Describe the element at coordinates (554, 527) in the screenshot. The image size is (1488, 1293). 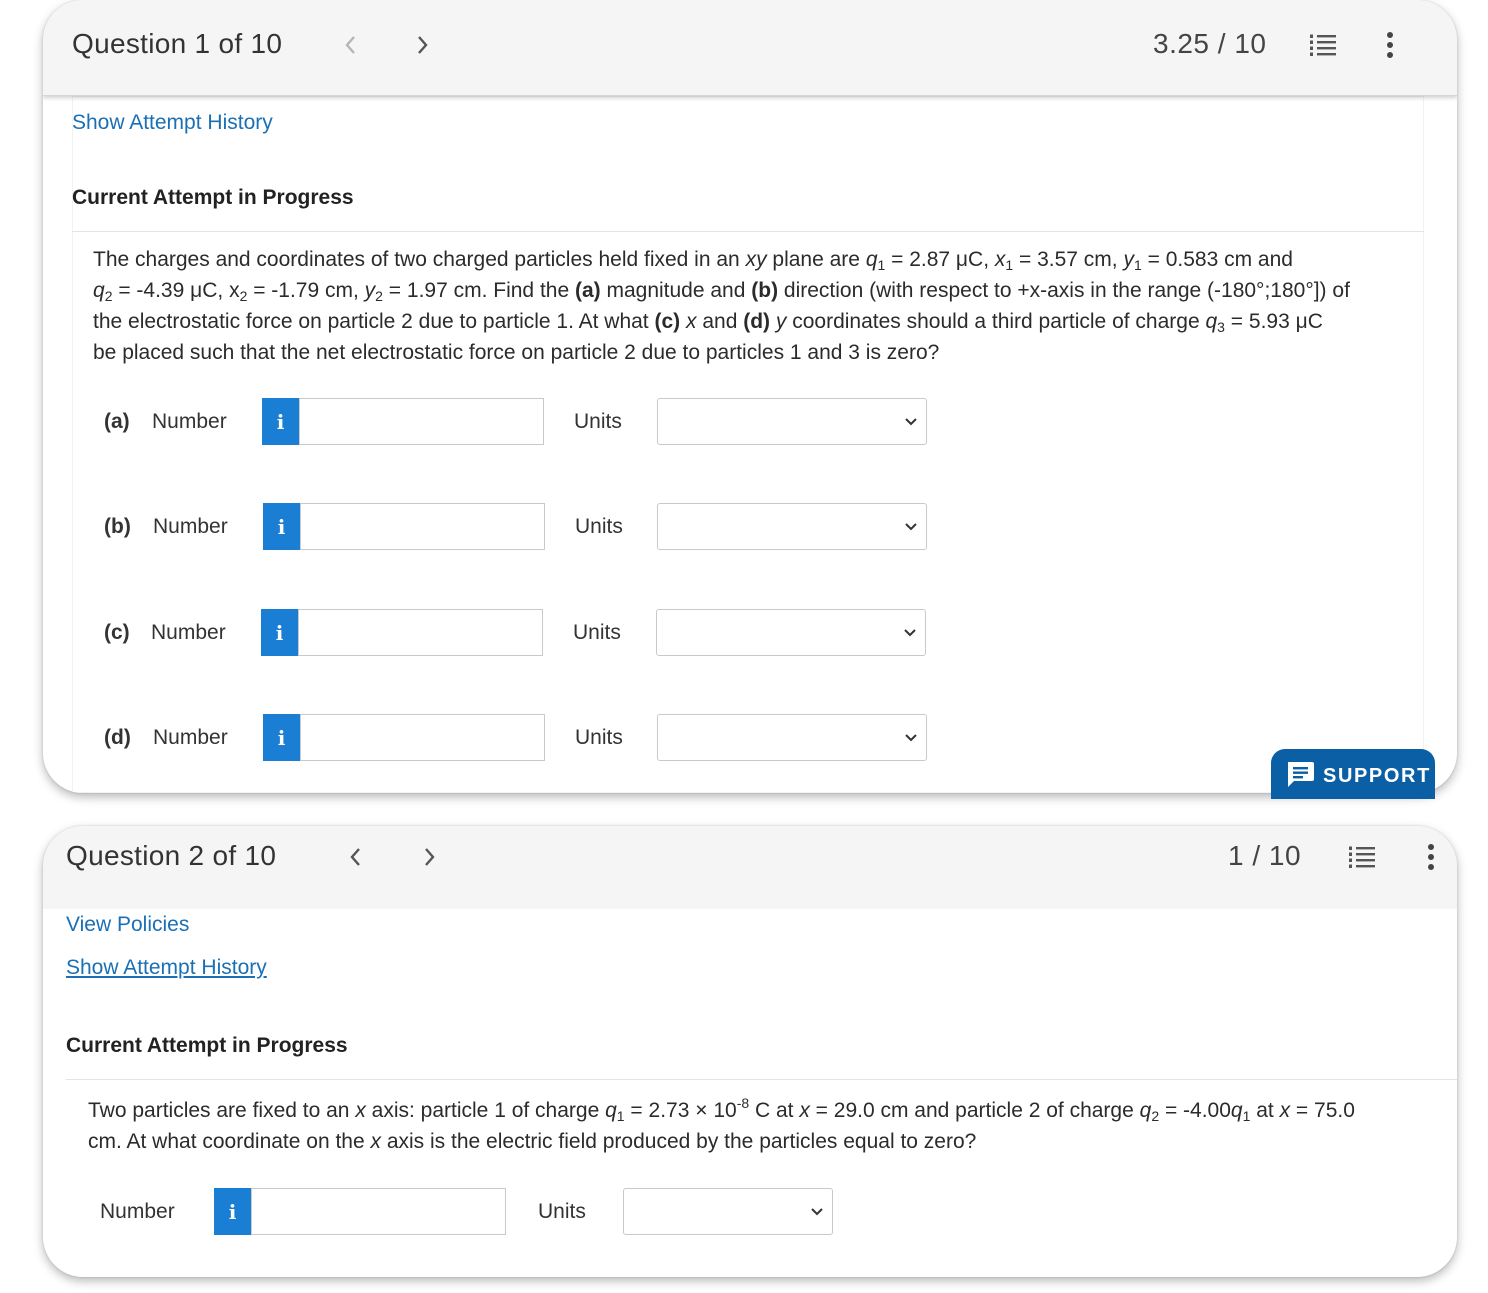
I see `answer-row-b: (b) Number i Units` at that location.